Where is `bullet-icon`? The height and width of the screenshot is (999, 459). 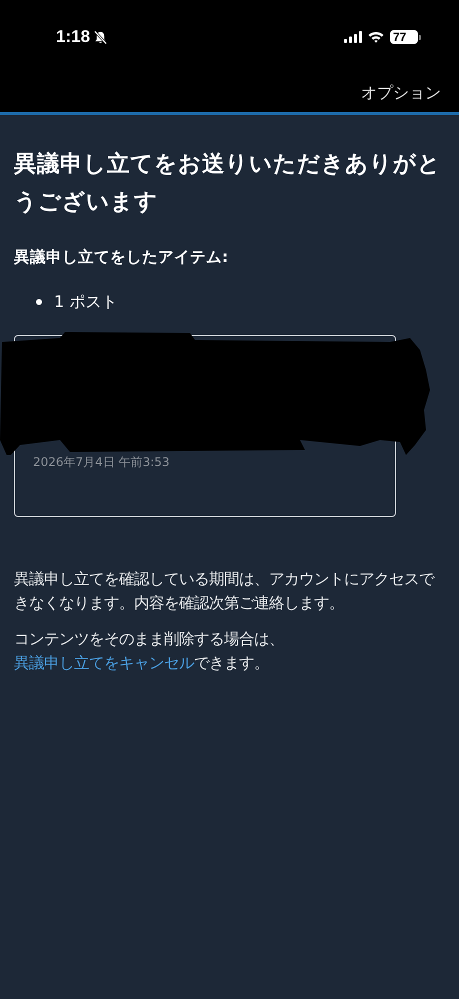
bullet-icon is located at coordinates (39, 302).